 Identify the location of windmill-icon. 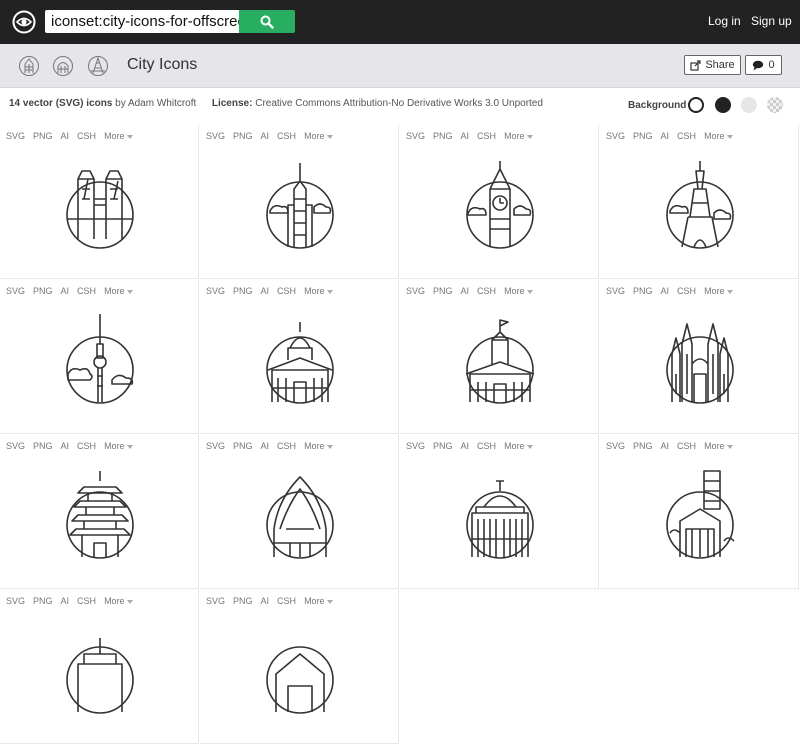
(700, 515).